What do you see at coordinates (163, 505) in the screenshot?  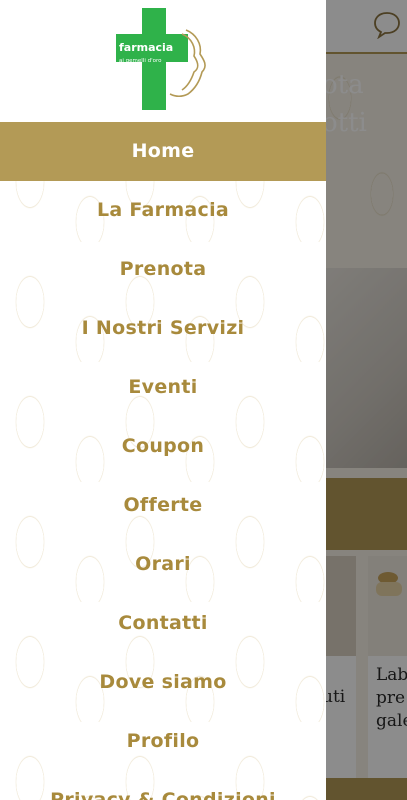 I see `menu-item-offerte: Offerte` at bounding box center [163, 505].